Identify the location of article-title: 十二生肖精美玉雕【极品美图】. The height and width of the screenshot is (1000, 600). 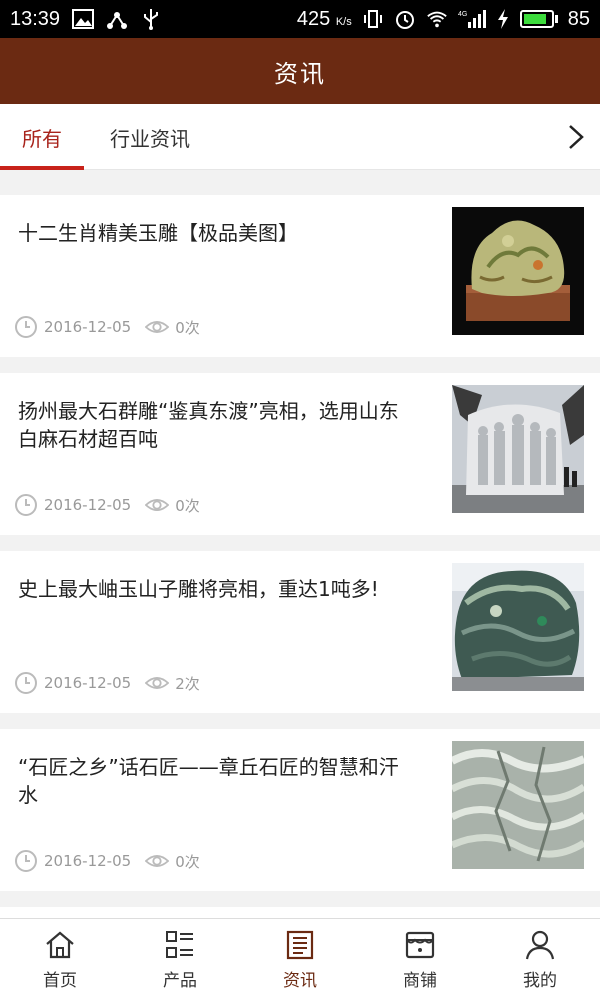
(158, 233).